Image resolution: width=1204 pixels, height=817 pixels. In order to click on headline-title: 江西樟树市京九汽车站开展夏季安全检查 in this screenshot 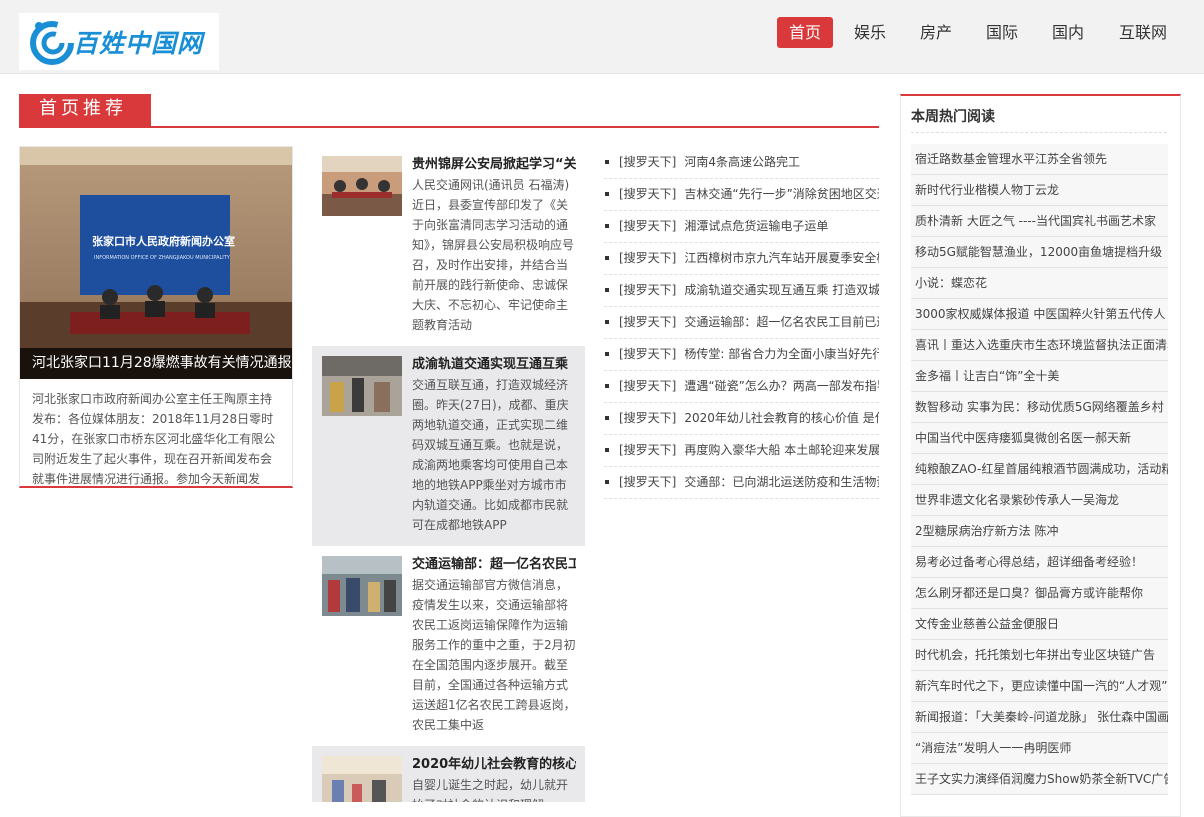, I will do `click(781, 258)`.